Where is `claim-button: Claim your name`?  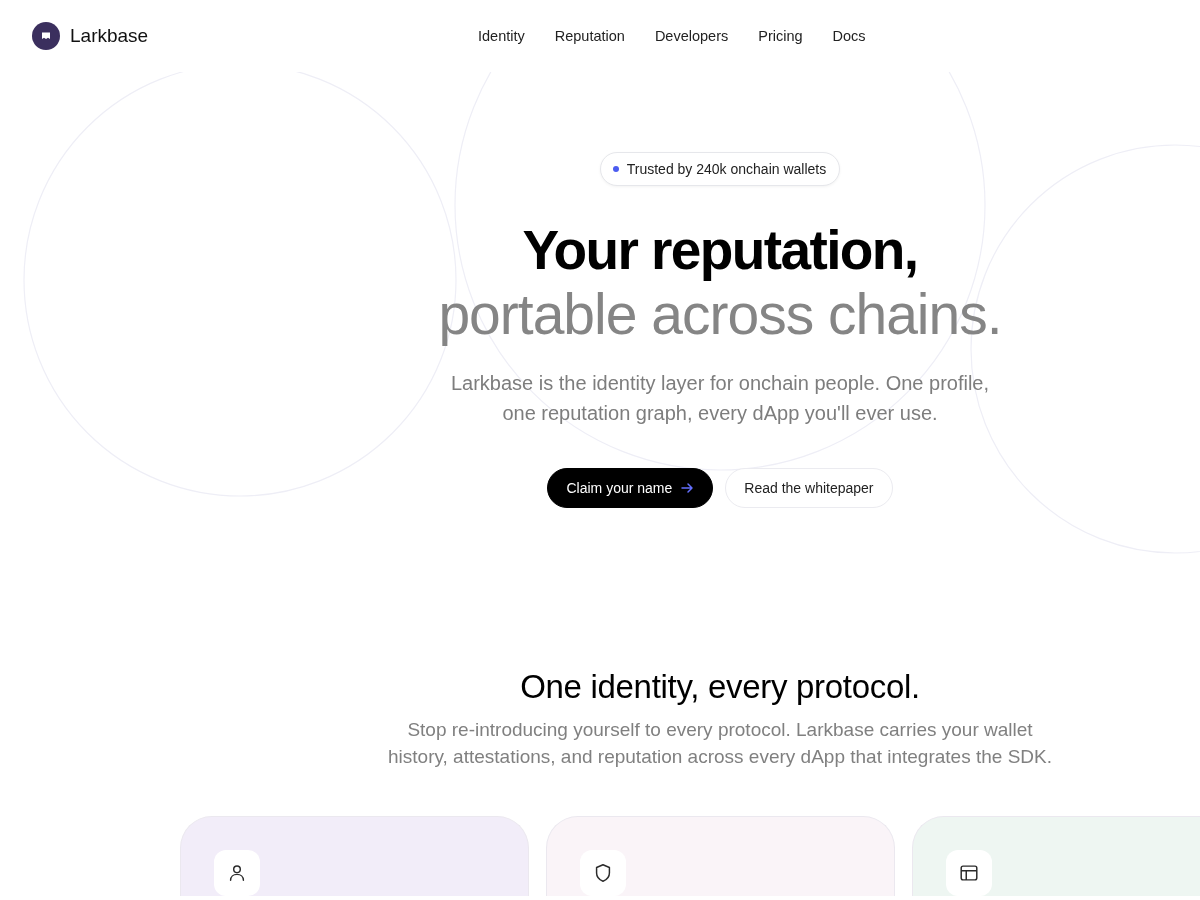 claim-button: Claim your name is located at coordinates (630, 488).